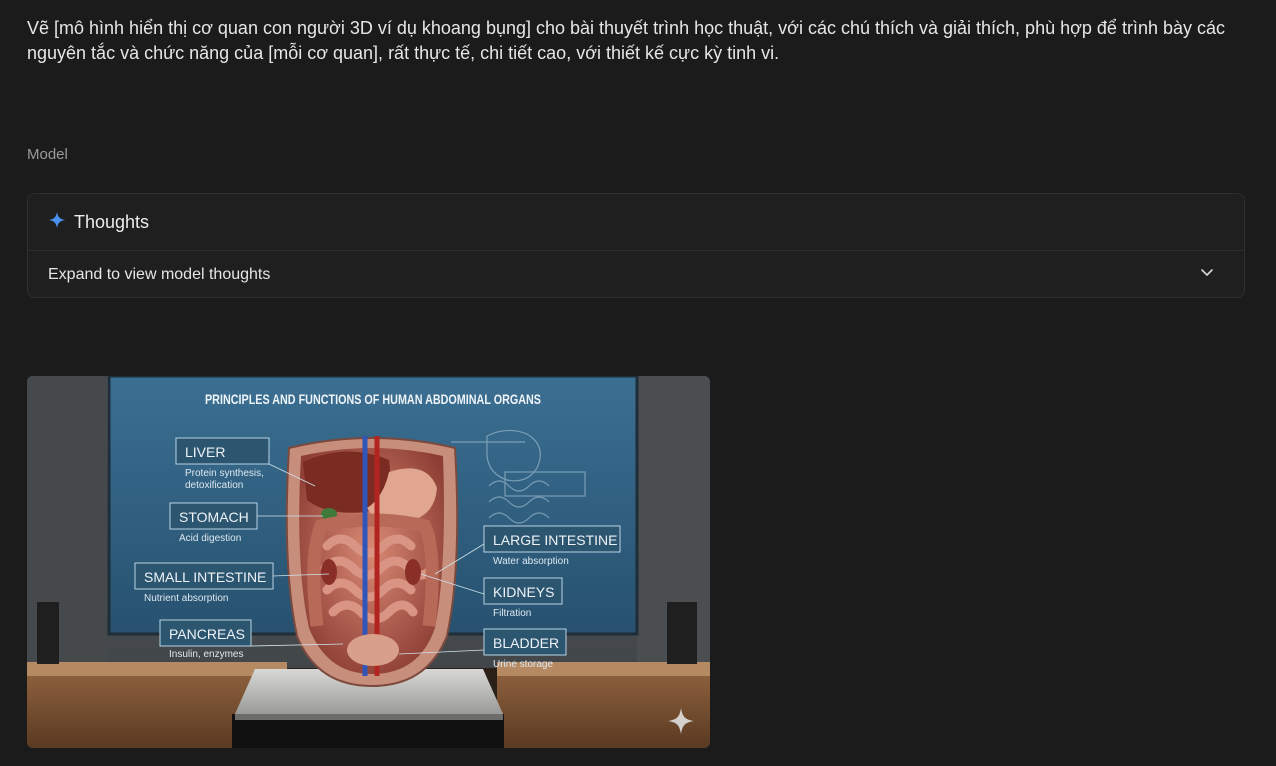 The height and width of the screenshot is (766, 1276). I want to click on svg-text: Filtration, so click(512, 613).